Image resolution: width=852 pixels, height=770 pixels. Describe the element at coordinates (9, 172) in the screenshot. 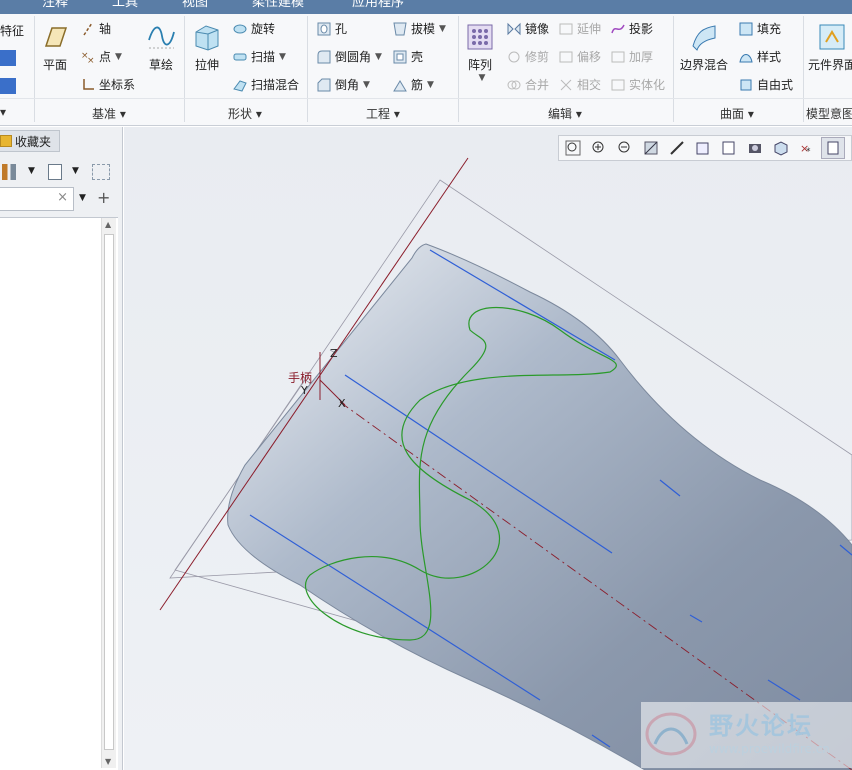

I see `tools-icon` at that location.